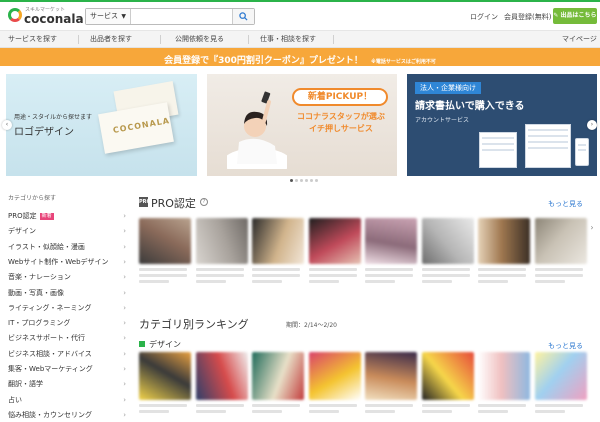  Describe the element at coordinates (579, 39) in the screenshot. I see `nav-mypage: マイページ` at that location.